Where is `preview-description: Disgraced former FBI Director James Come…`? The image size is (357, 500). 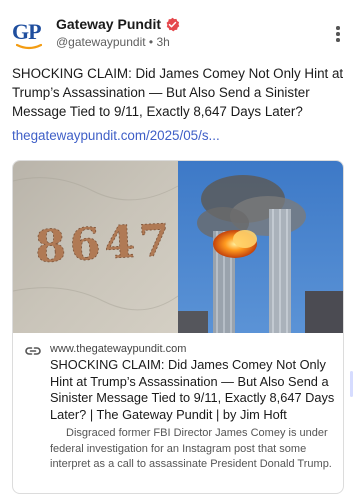
preview-description: Disgraced former FBI Director James Come… is located at coordinates (191, 448).